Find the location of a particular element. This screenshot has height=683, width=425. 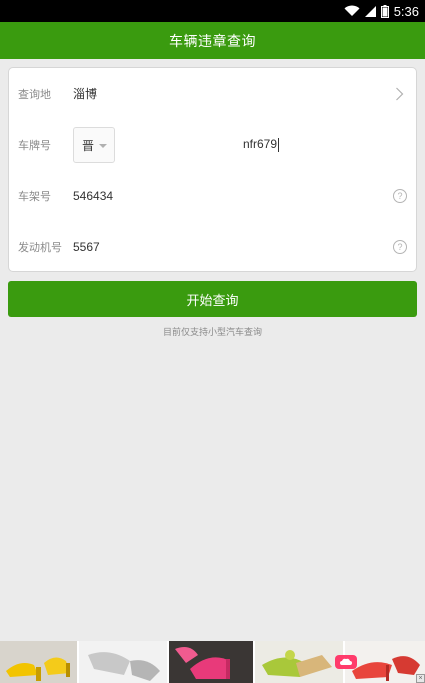

wifi-icon is located at coordinates (352, 10).